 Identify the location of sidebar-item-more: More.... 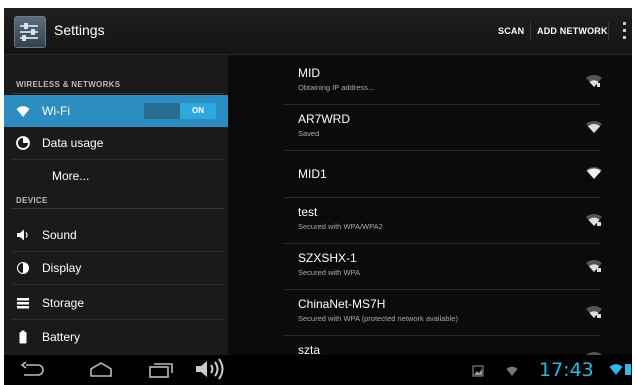
(116, 176).